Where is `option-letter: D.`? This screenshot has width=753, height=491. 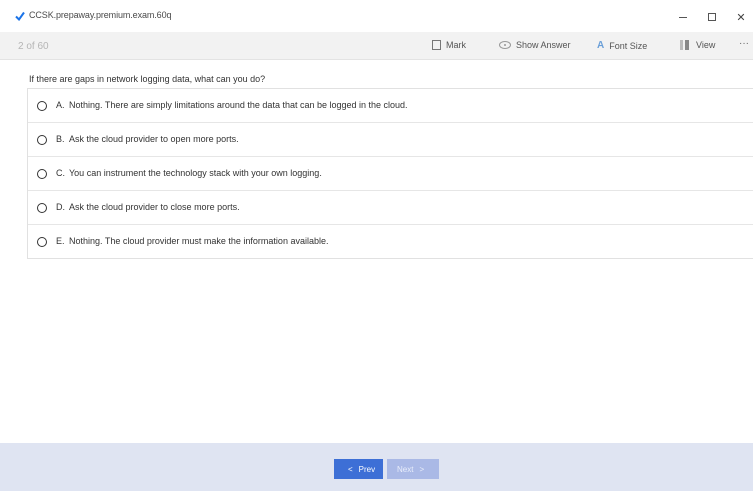
option-letter: D. is located at coordinates (60, 207).